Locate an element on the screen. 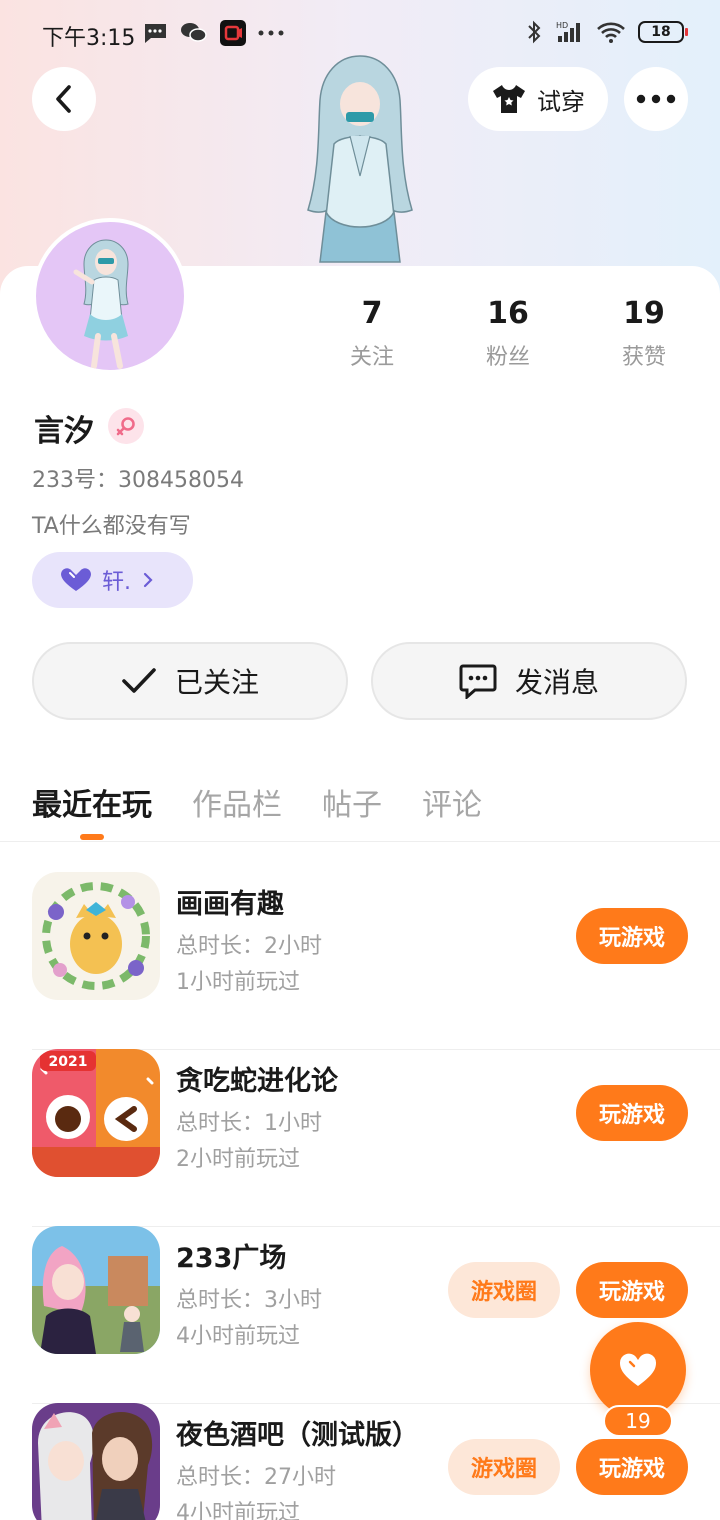 This screenshot has height=1520, width=720. username: 言汐 is located at coordinates (64, 431).